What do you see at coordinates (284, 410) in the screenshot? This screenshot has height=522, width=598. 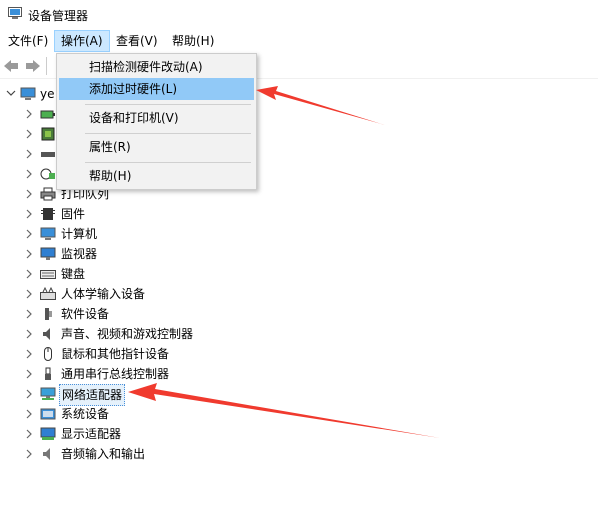 I see `annotation-arrow-bottom` at bounding box center [284, 410].